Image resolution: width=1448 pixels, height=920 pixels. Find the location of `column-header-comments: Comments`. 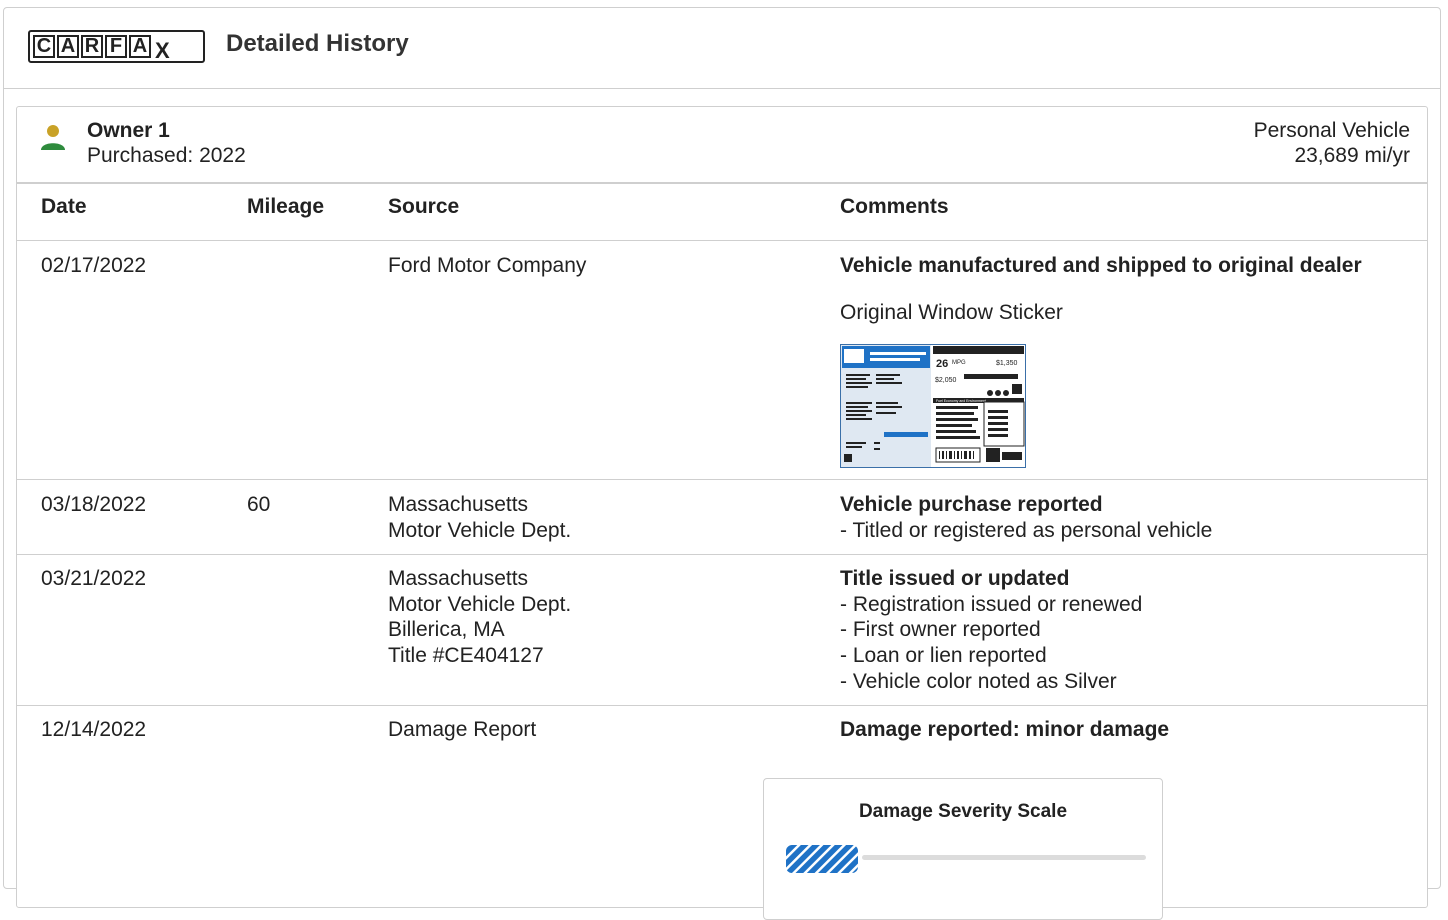

column-header-comments: Comments is located at coordinates (894, 206).